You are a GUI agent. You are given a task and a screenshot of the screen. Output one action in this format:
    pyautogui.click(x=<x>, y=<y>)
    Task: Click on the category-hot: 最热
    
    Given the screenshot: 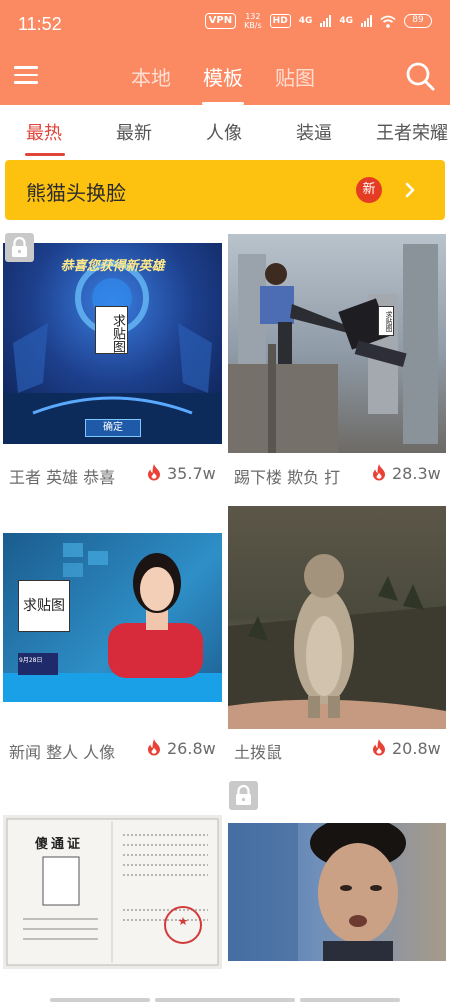 What is the action you would take?
    pyautogui.click(x=44, y=132)
    